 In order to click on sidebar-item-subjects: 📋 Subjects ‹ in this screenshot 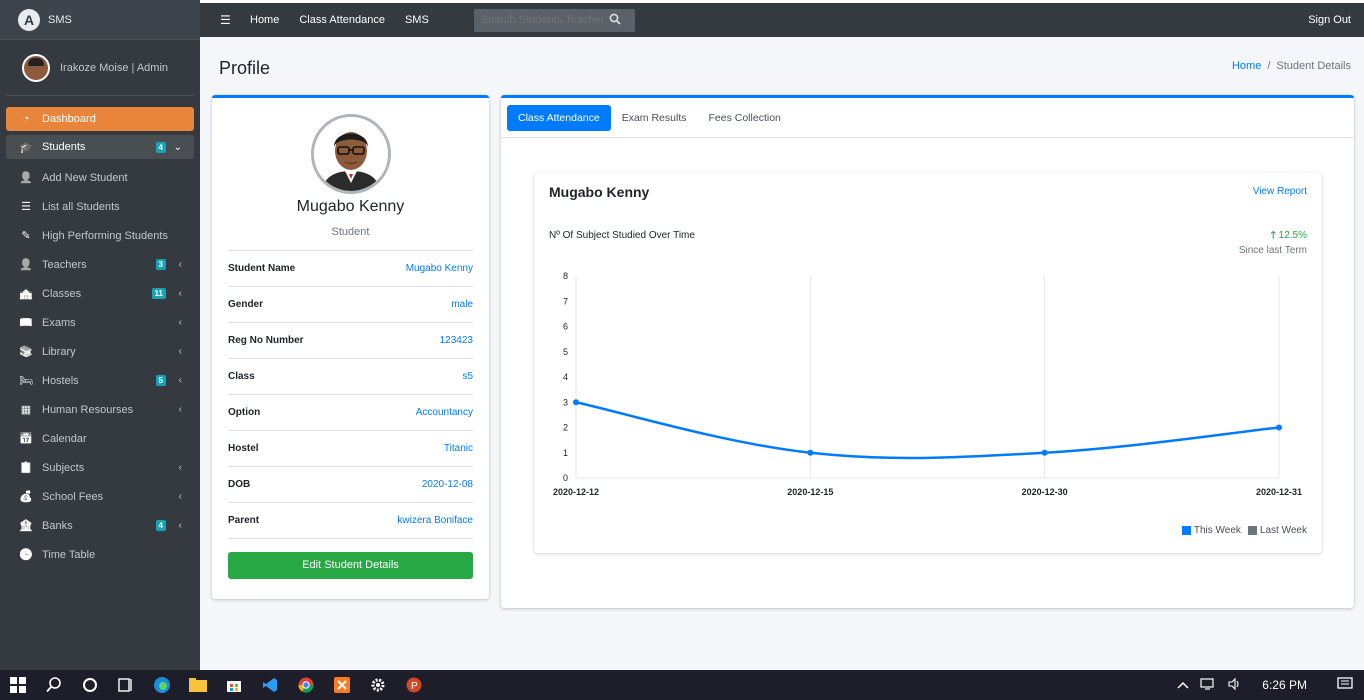, I will do `click(100, 467)`.